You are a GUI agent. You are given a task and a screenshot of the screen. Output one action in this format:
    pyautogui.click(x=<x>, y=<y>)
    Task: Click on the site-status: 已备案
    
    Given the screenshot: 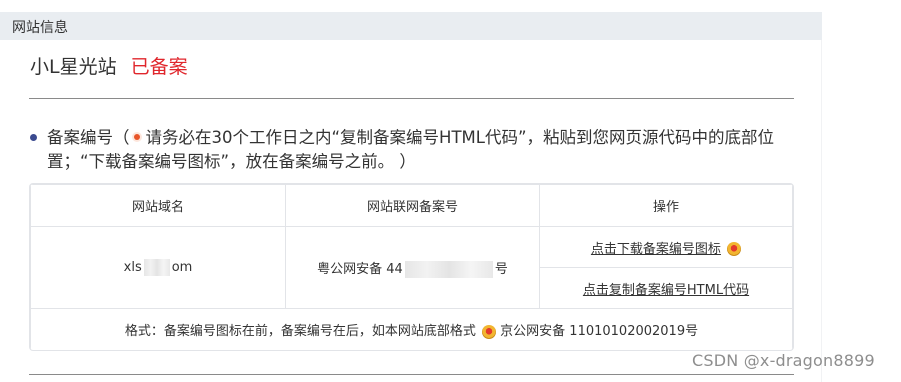 What is the action you would take?
    pyautogui.click(x=159, y=67)
    